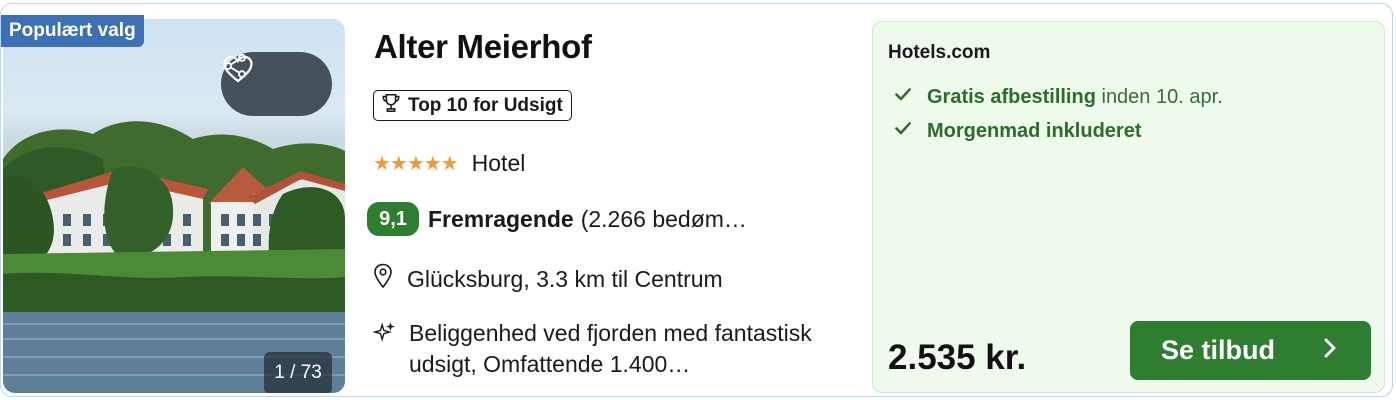  I want to click on provider-name: Hotels.com, so click(939, 52).